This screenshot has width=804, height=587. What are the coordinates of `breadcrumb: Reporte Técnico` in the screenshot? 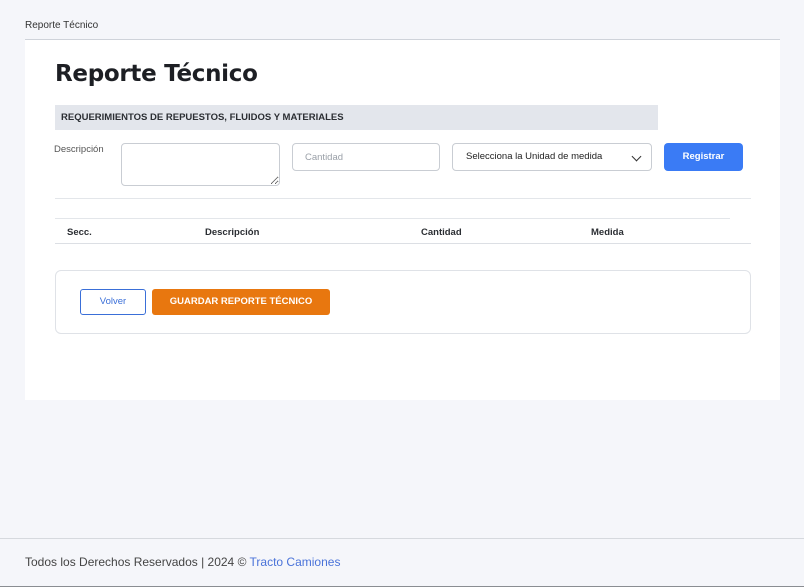 It's located at (62, 25).